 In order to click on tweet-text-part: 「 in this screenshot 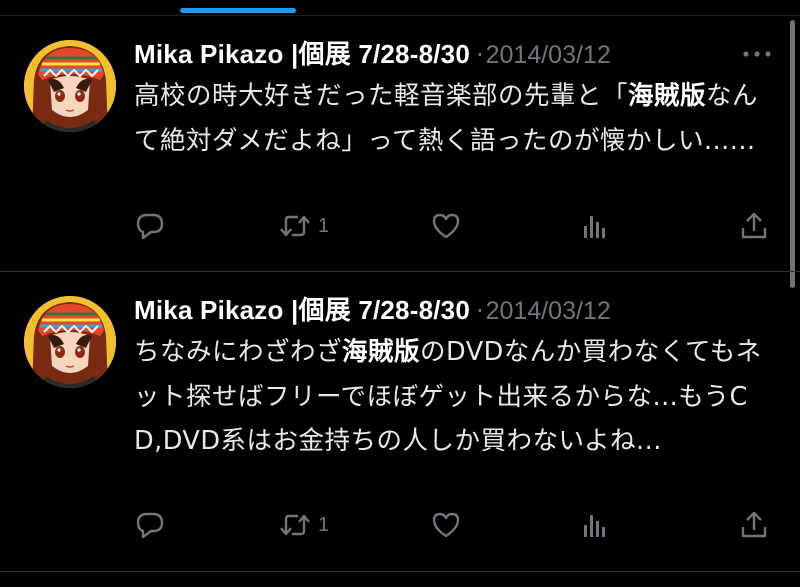, I will do `click(615, 96)`.